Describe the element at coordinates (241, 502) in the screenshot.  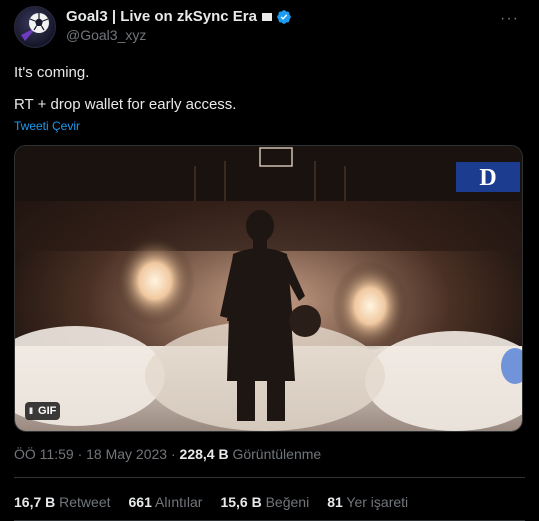
I see `likes-count: 15,6 B` at that location.